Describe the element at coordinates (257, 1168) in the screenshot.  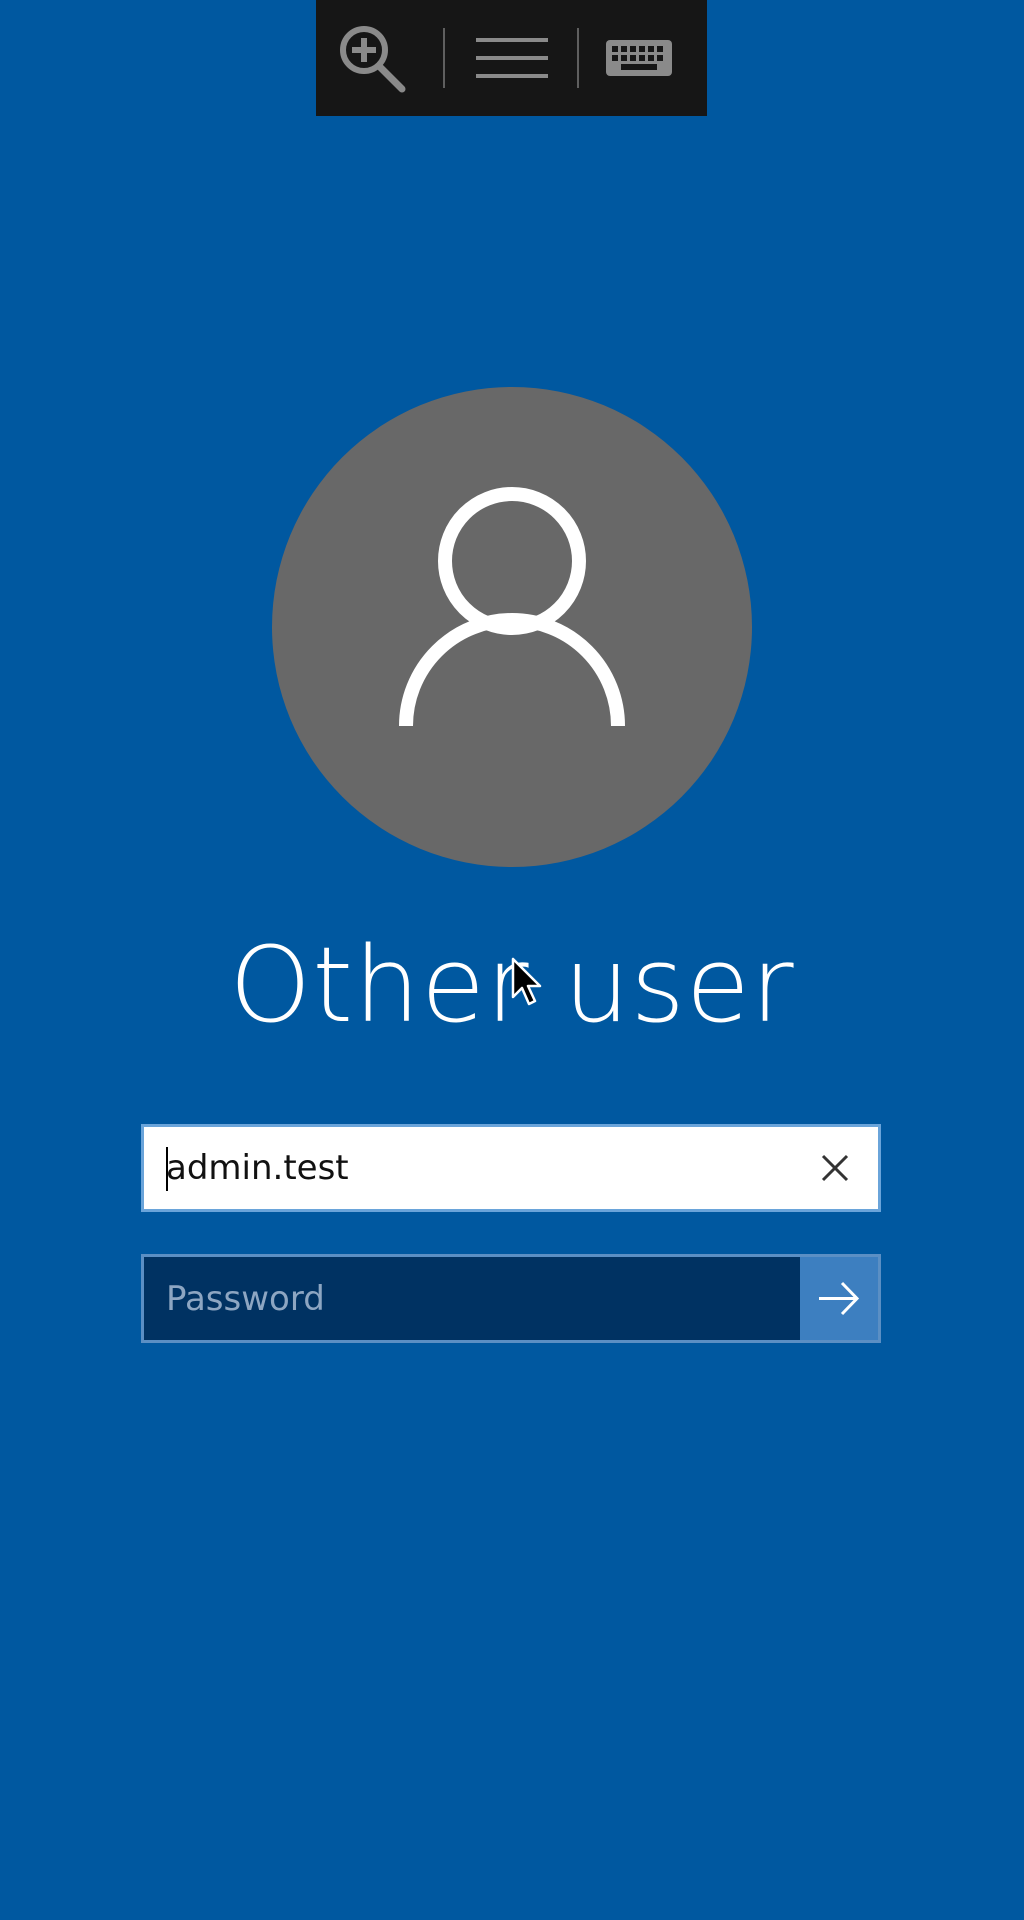
I see `username-value: admin.test` at that location.